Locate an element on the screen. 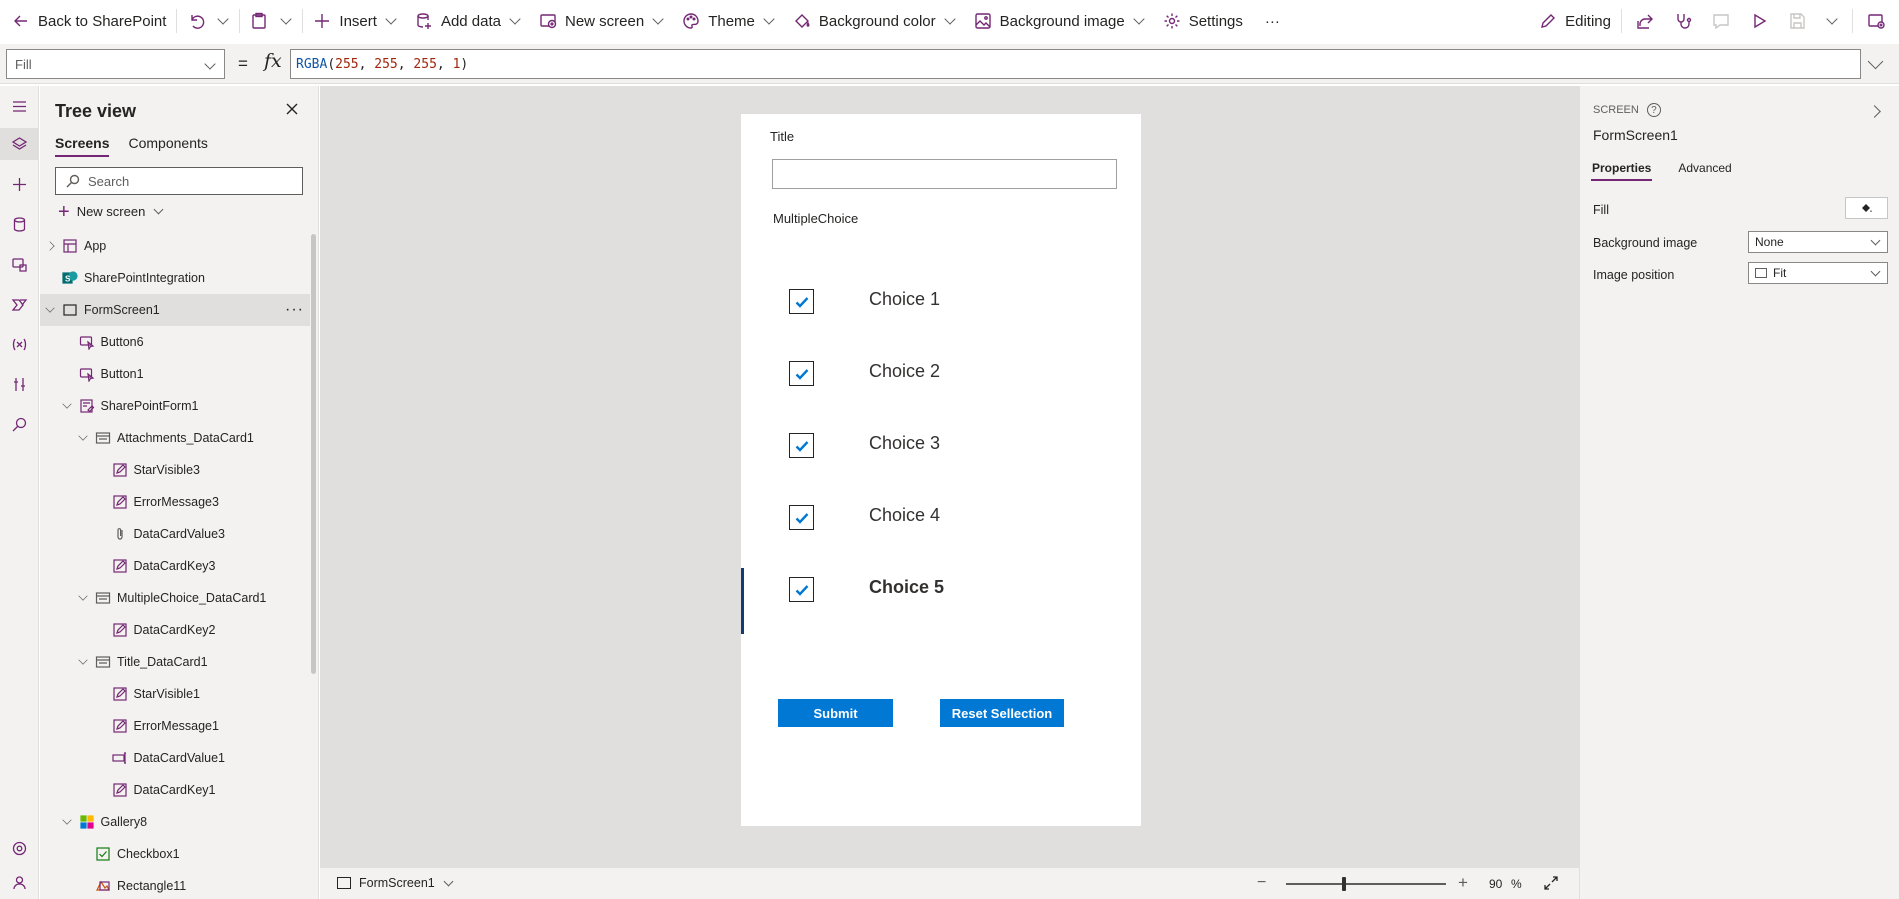 This screenshot has height=899, width=1899. search-rail-button is located at coordinates (19, 424).